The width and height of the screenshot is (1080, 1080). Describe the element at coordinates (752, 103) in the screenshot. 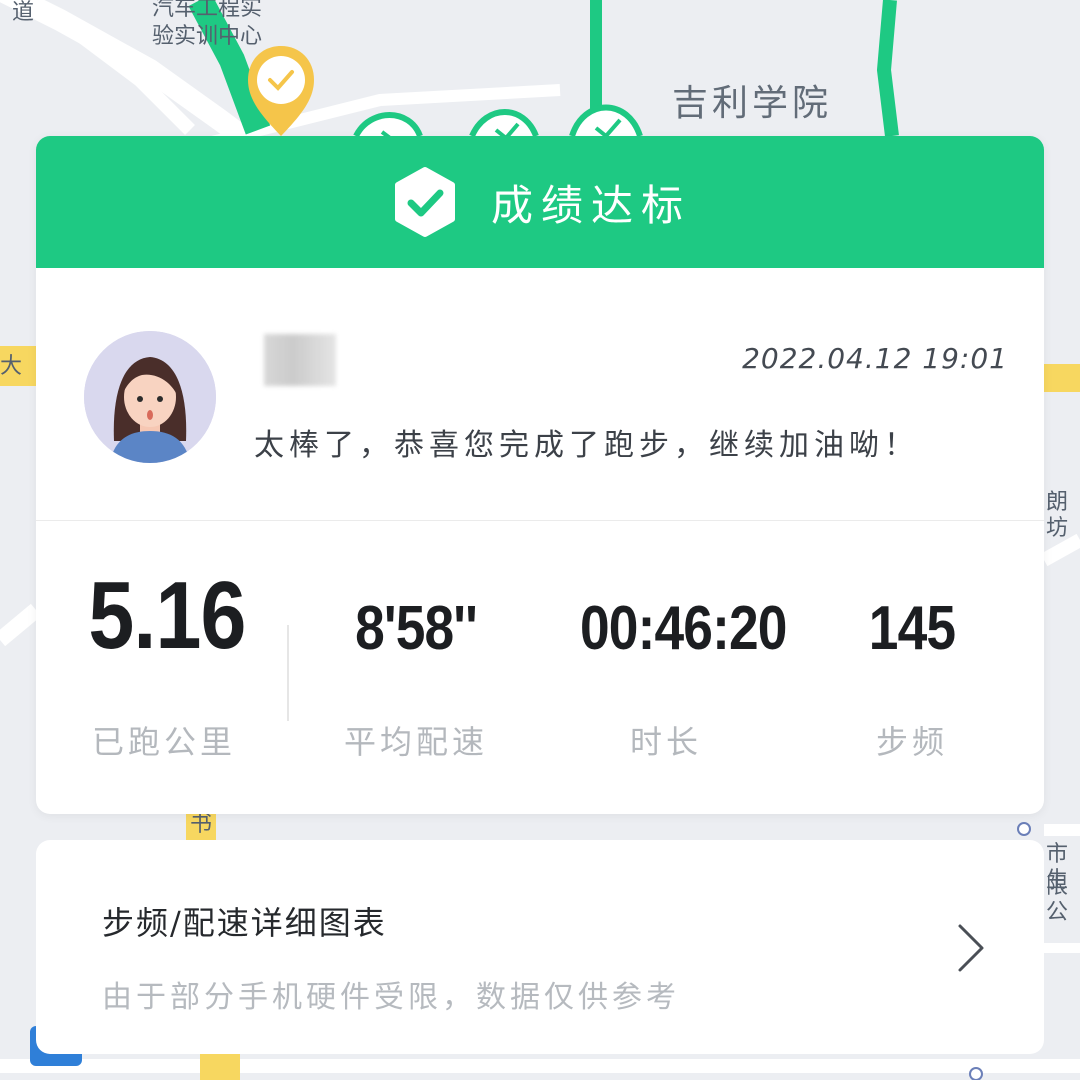

I see `map-college-label: 吉利学院` at that location.